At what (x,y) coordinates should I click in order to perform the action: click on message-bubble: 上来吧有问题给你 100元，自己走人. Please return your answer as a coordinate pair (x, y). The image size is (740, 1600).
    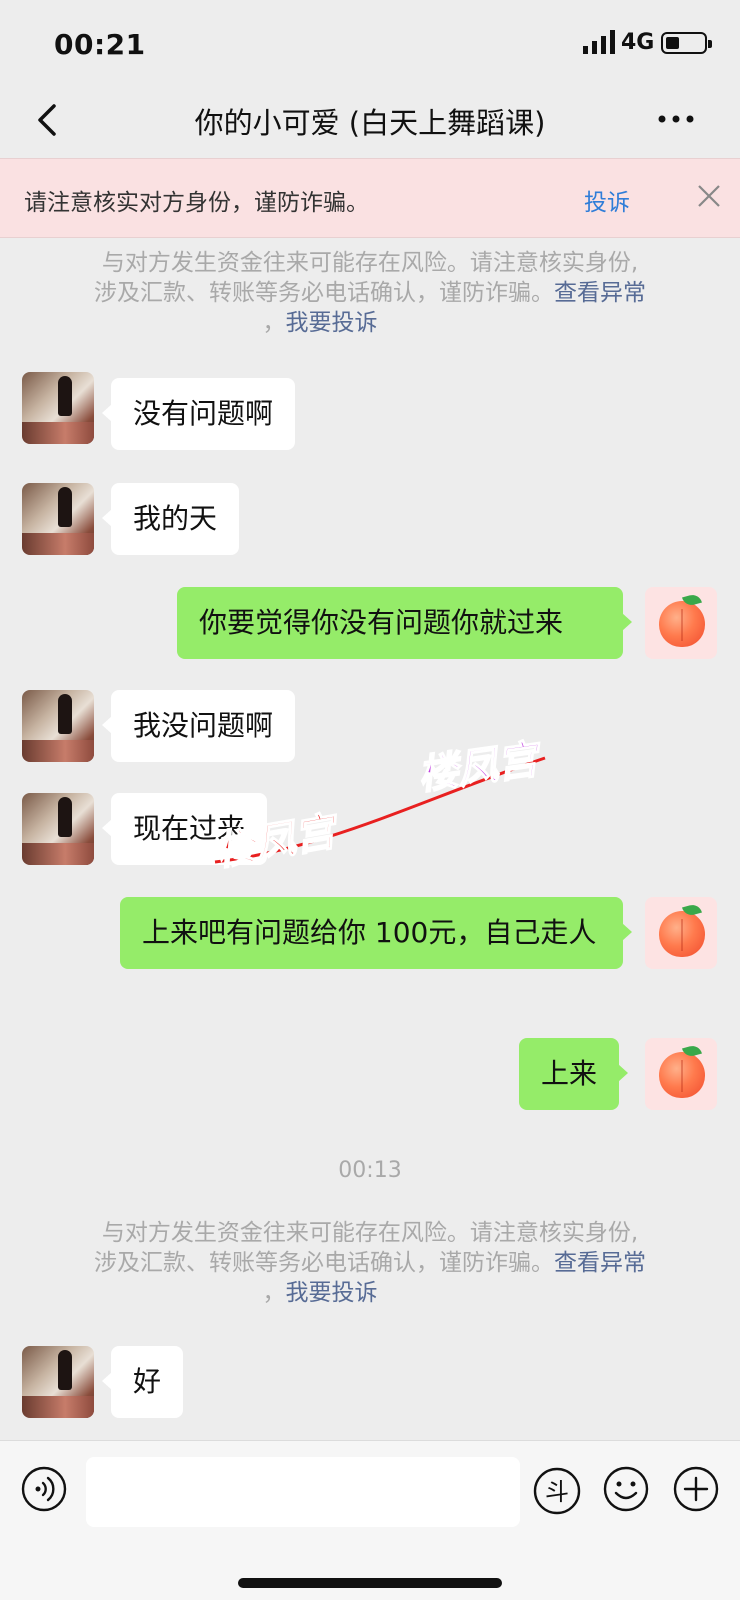
    Looking at the image, I should click on (376, 933).